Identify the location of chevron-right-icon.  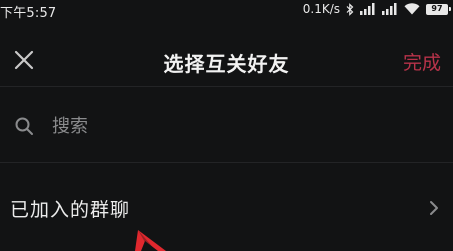
(434, 208).